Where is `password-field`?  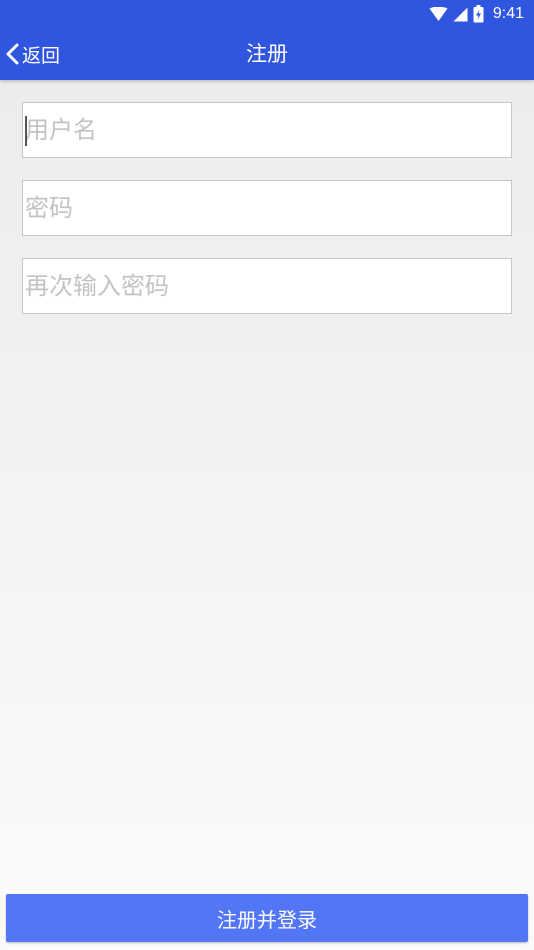 password-field is located at coordinates (267, 208).